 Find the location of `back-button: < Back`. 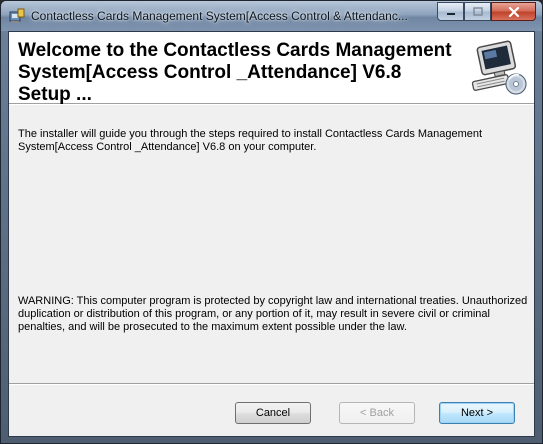

back-button: < Back is located at coordinates (377, 413).